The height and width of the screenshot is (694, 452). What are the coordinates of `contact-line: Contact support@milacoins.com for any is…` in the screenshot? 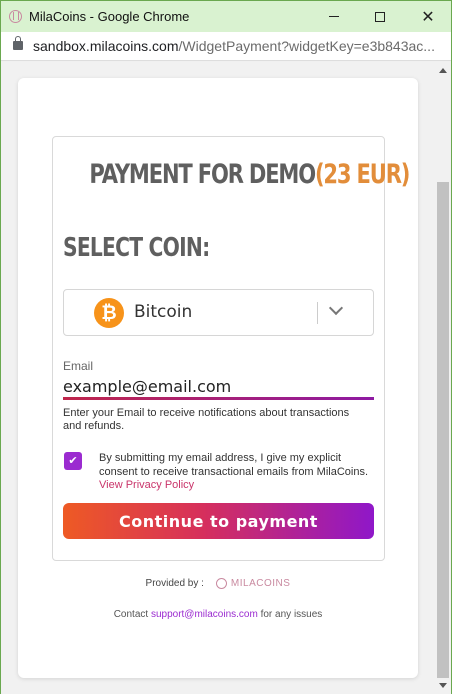 It's located at (218, 614).